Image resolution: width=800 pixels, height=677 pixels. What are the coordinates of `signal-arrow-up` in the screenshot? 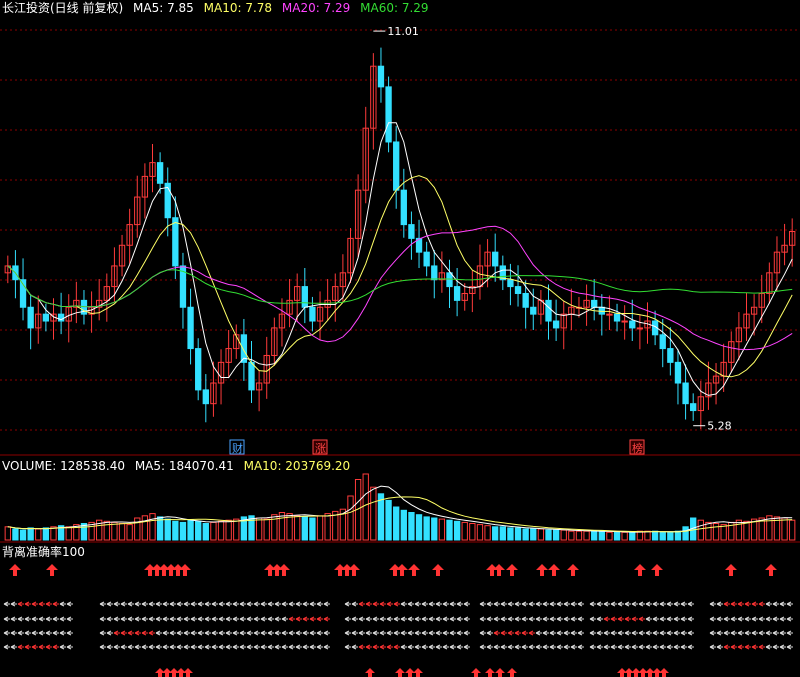 It's located at (370, 672).